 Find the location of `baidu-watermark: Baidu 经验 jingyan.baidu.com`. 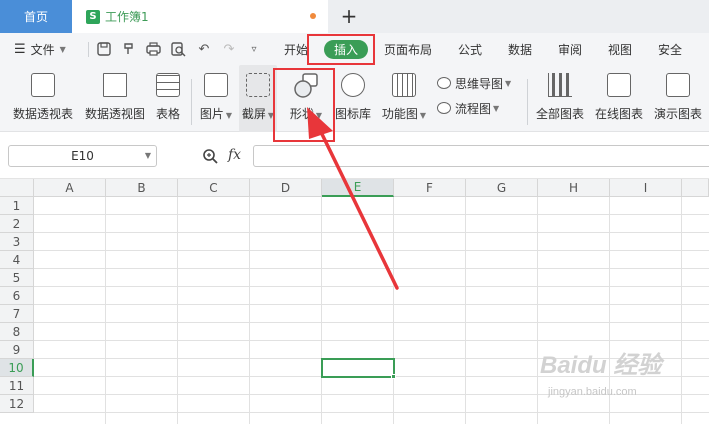

baidu-watermark: Baidu 经验 jingyan.baidu.com is located at coordinates (620, 380).